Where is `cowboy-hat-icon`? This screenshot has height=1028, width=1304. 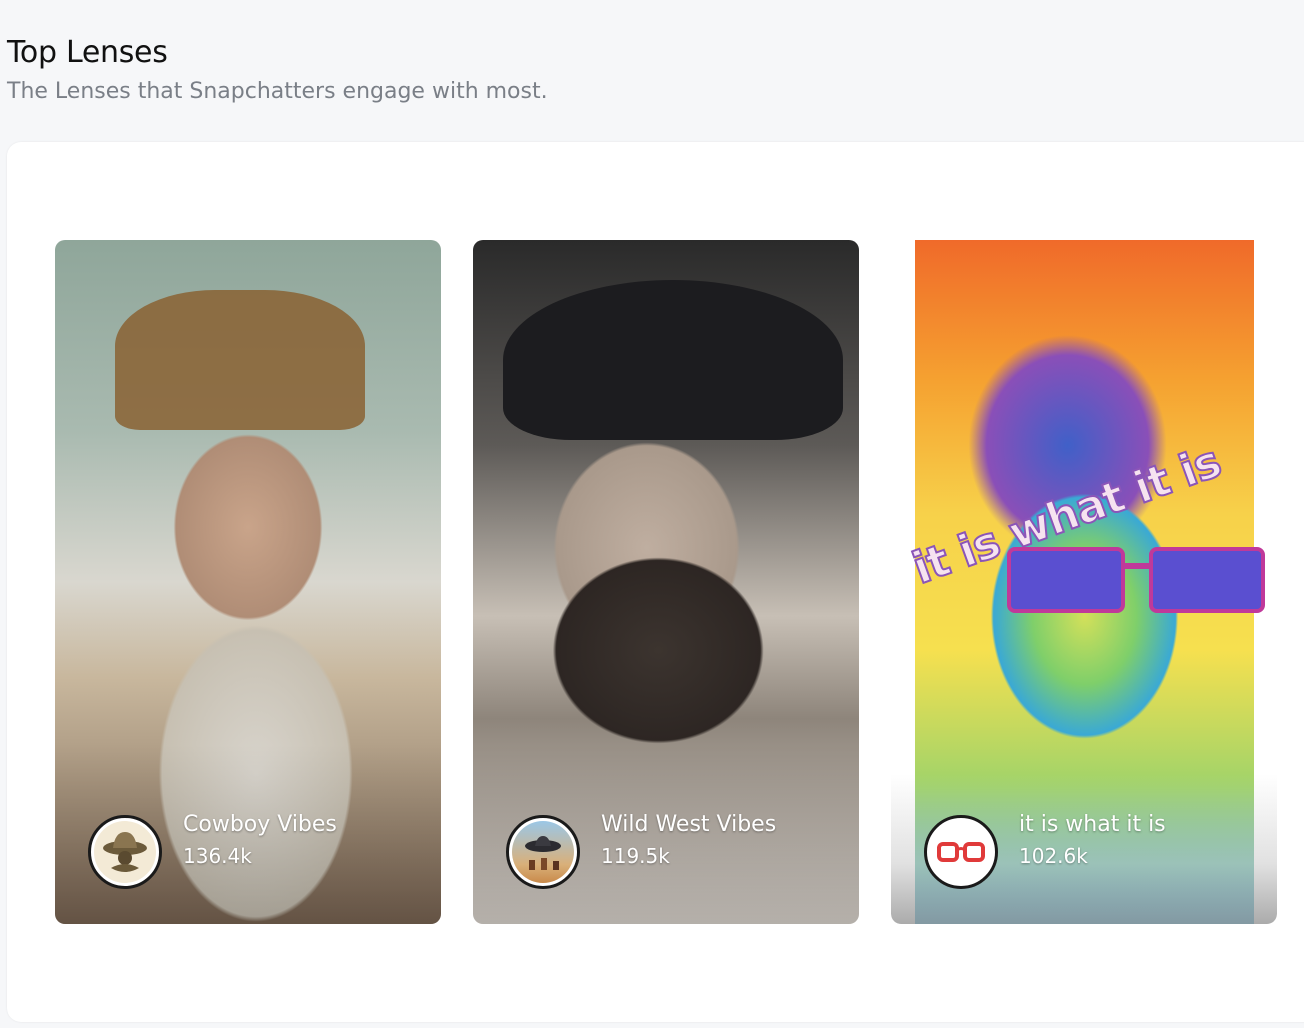 cowboy-hat-icon is located at coordinates (125, 852).